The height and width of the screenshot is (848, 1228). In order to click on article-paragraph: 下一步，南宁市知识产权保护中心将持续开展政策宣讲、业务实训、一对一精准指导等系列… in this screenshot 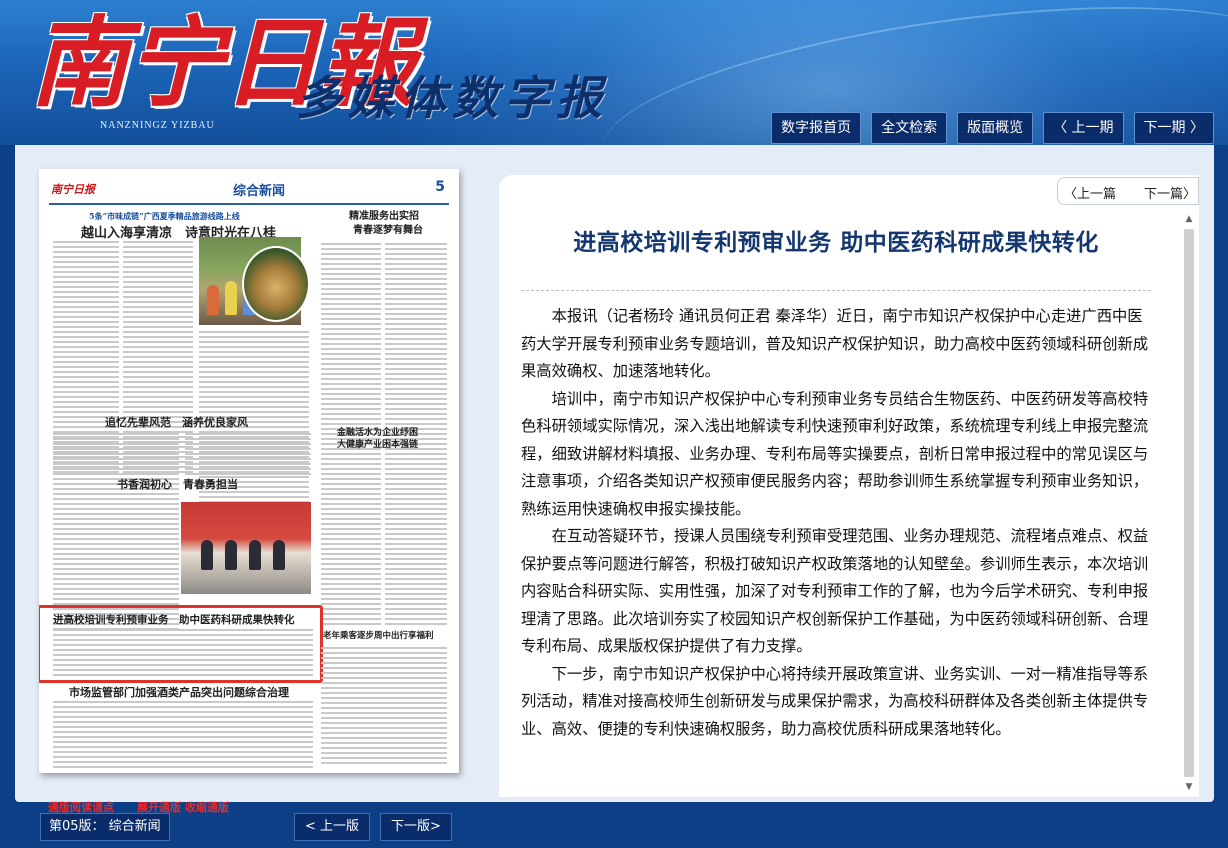, I will do `click(835, 701)`.